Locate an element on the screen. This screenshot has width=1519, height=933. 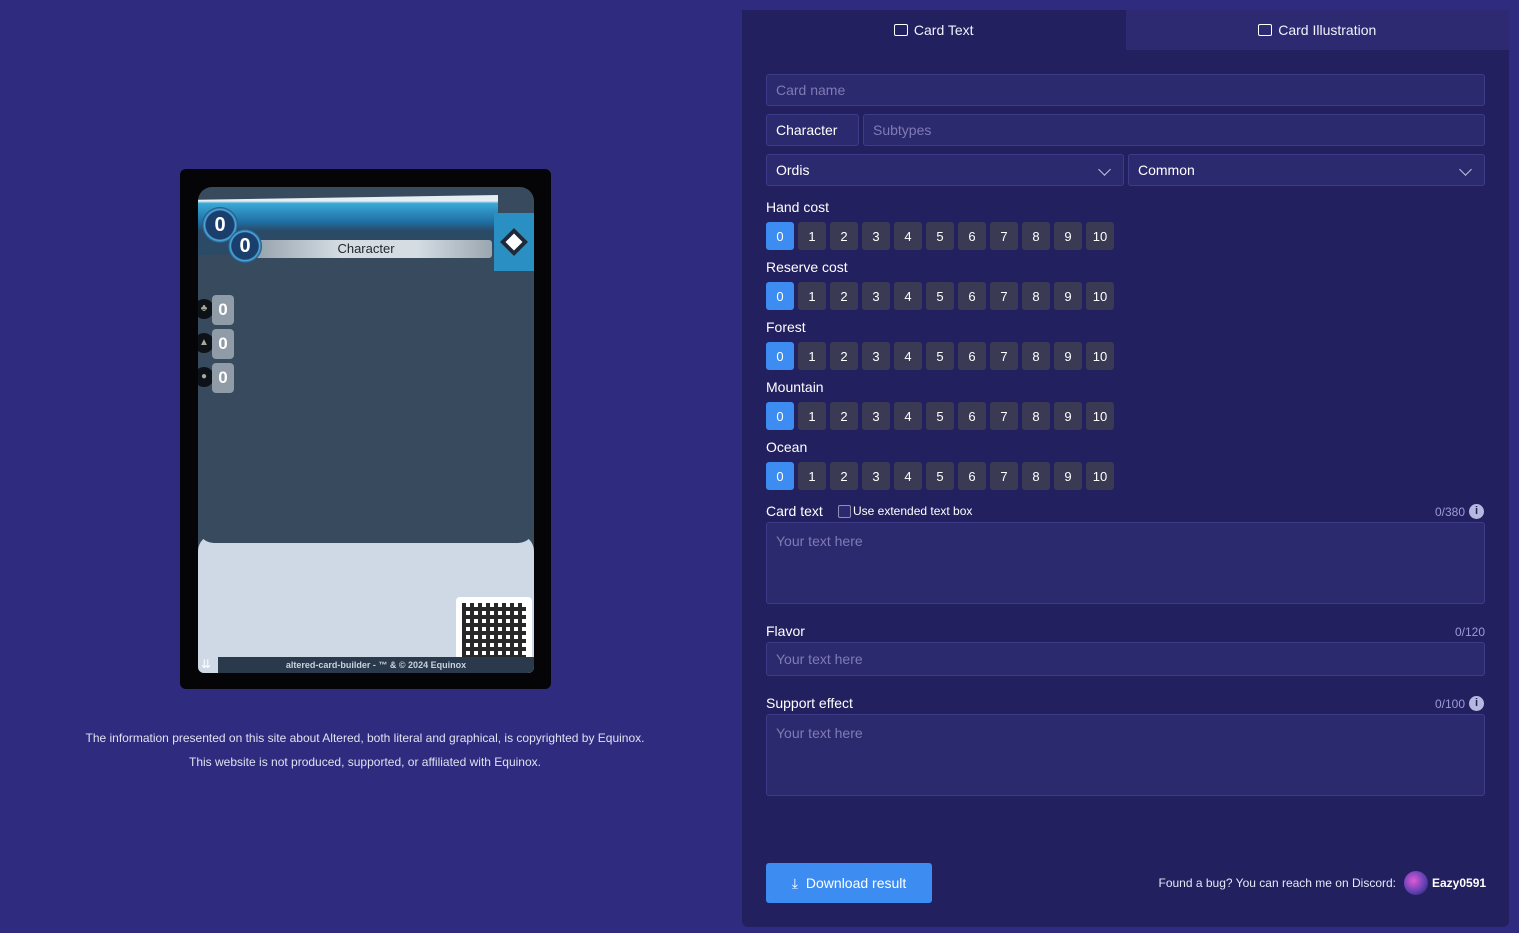
reserve-value-7-button: 7 is located at coordinates (1004, 296).